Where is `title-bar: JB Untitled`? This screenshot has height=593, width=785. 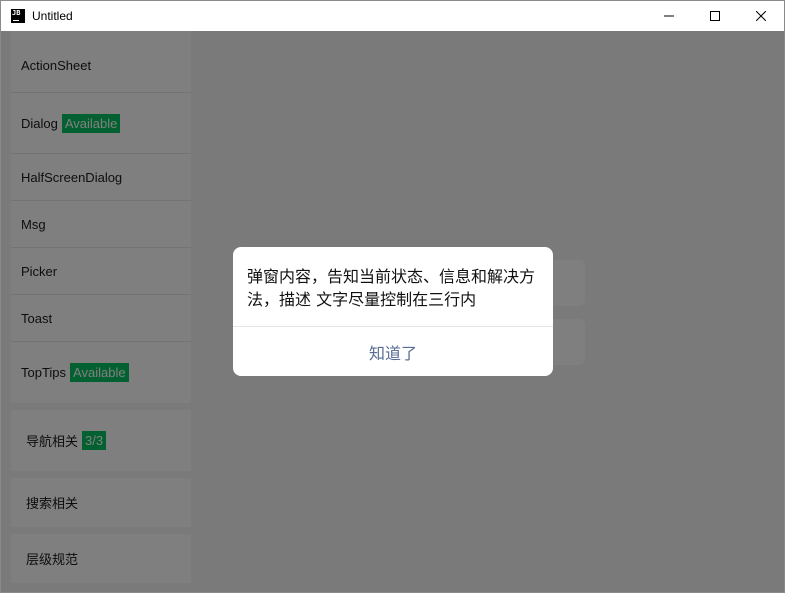
title-bar: JB Untitled is located at coordinates (392, 16).